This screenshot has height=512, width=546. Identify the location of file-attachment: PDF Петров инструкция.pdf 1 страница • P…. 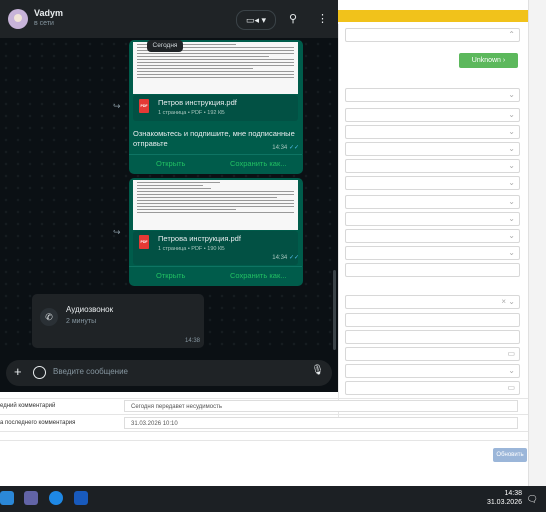
(215, 108).